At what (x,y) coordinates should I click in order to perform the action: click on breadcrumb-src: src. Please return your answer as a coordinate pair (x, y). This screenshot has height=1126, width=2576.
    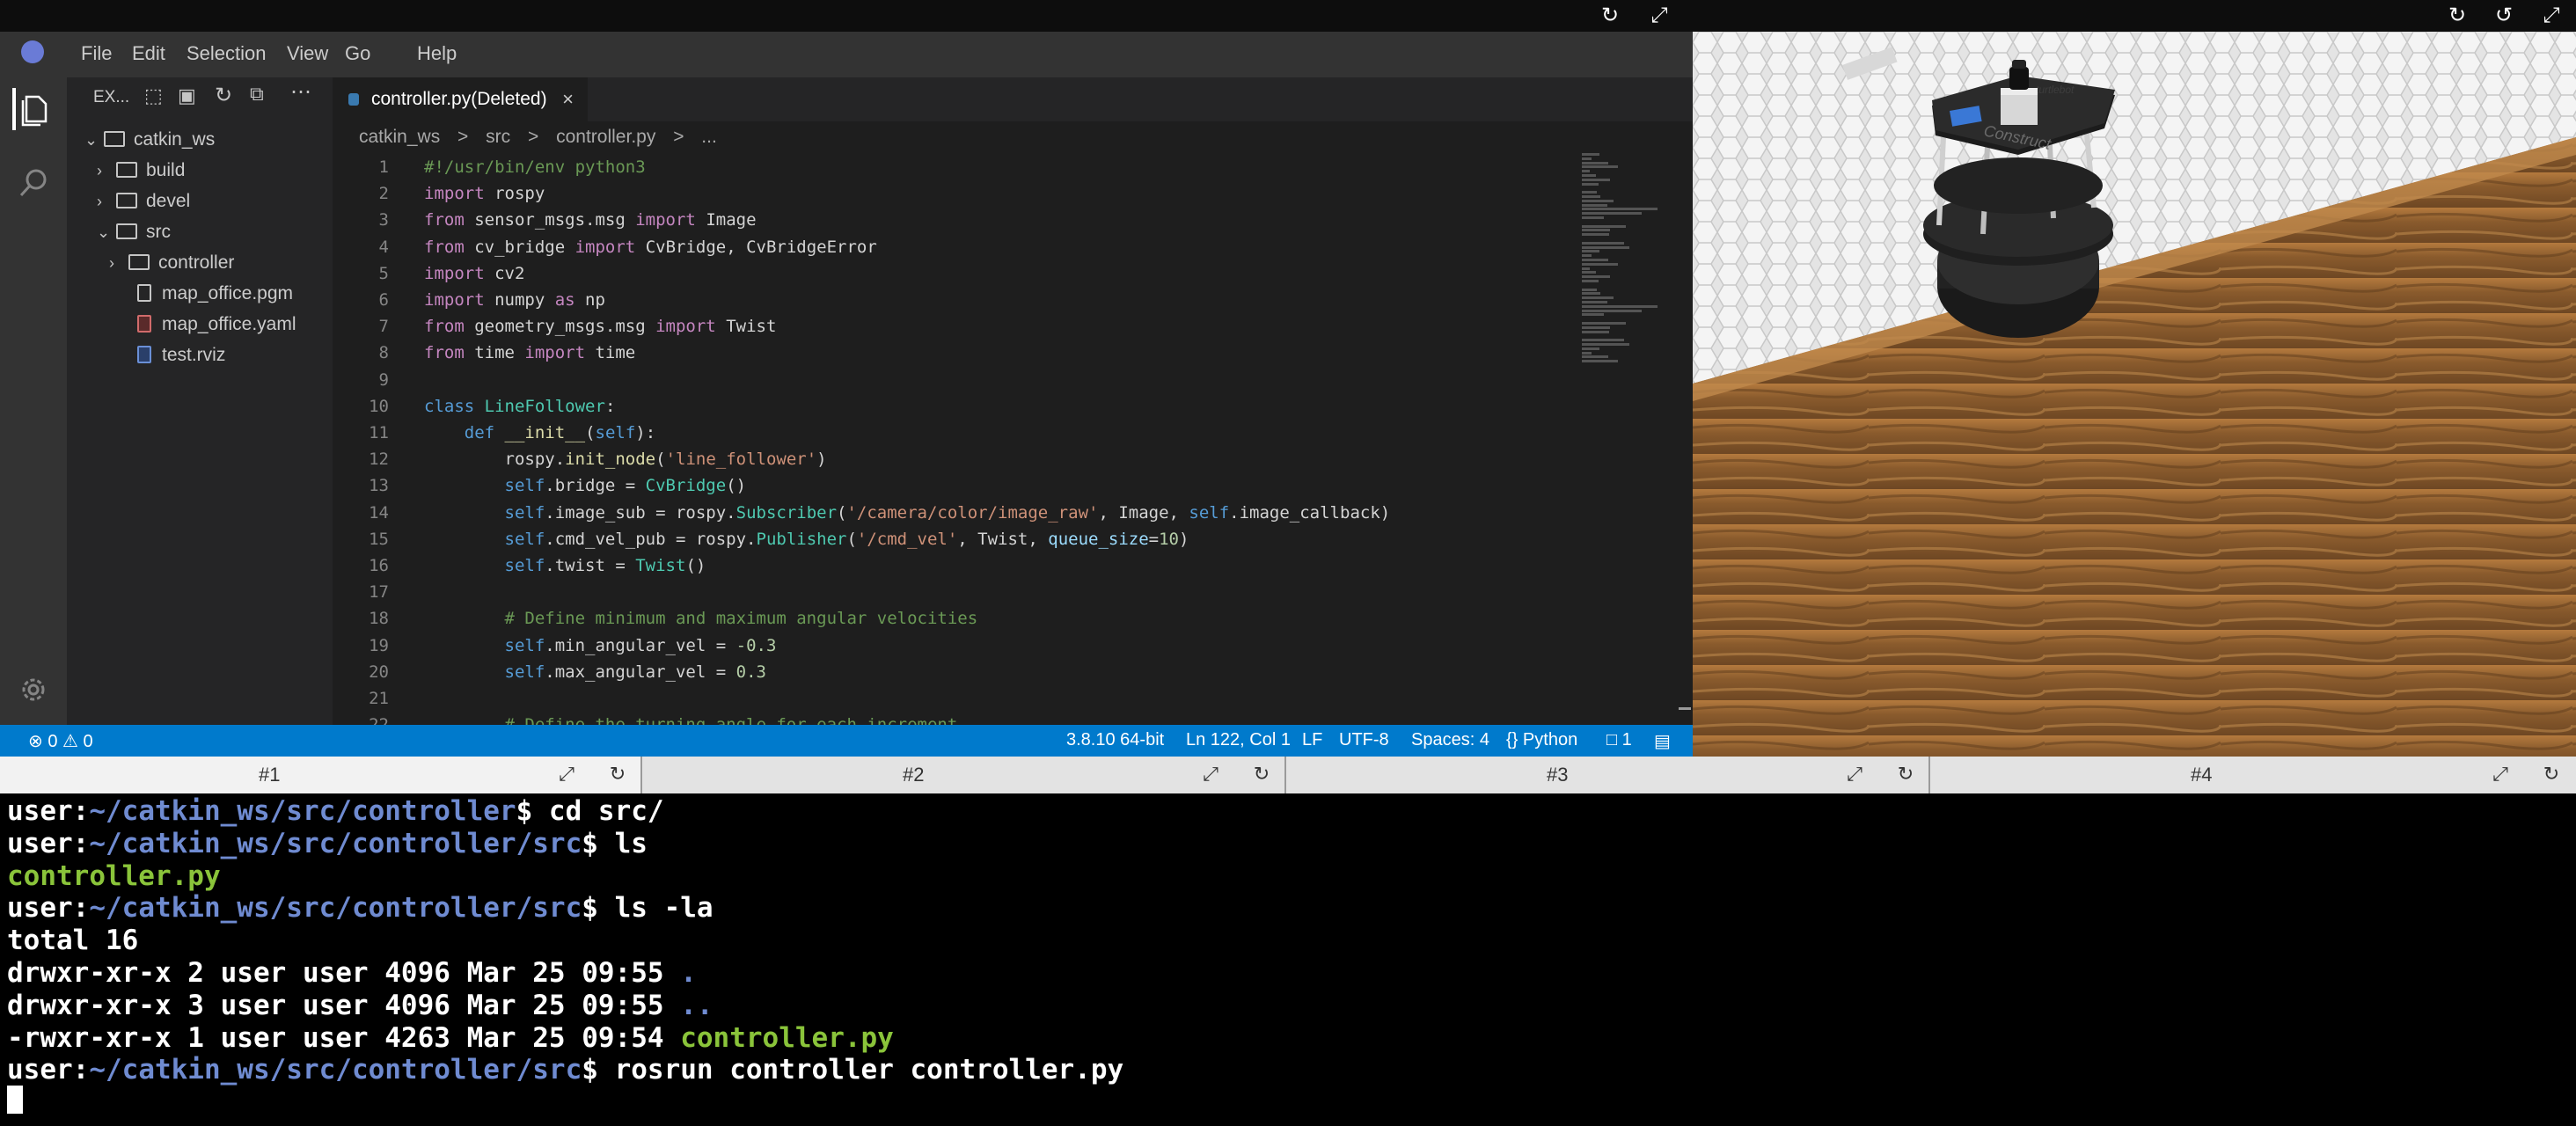
    Looking at the image, I should click on (498, 137).